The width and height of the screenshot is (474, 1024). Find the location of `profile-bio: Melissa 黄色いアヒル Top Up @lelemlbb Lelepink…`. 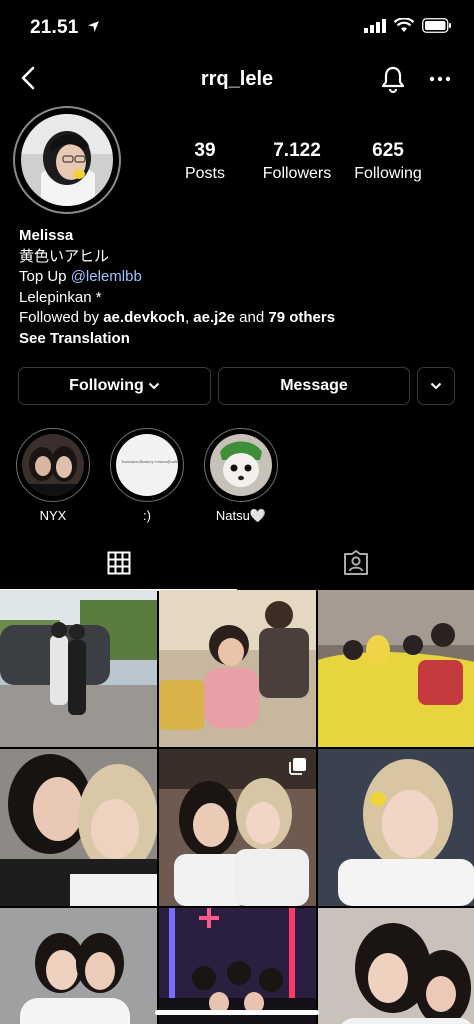

profile-bio: Melissa 黄色いアヒル Top Up @lelemlbb Lelepink… is located at coordinates (239, 287).